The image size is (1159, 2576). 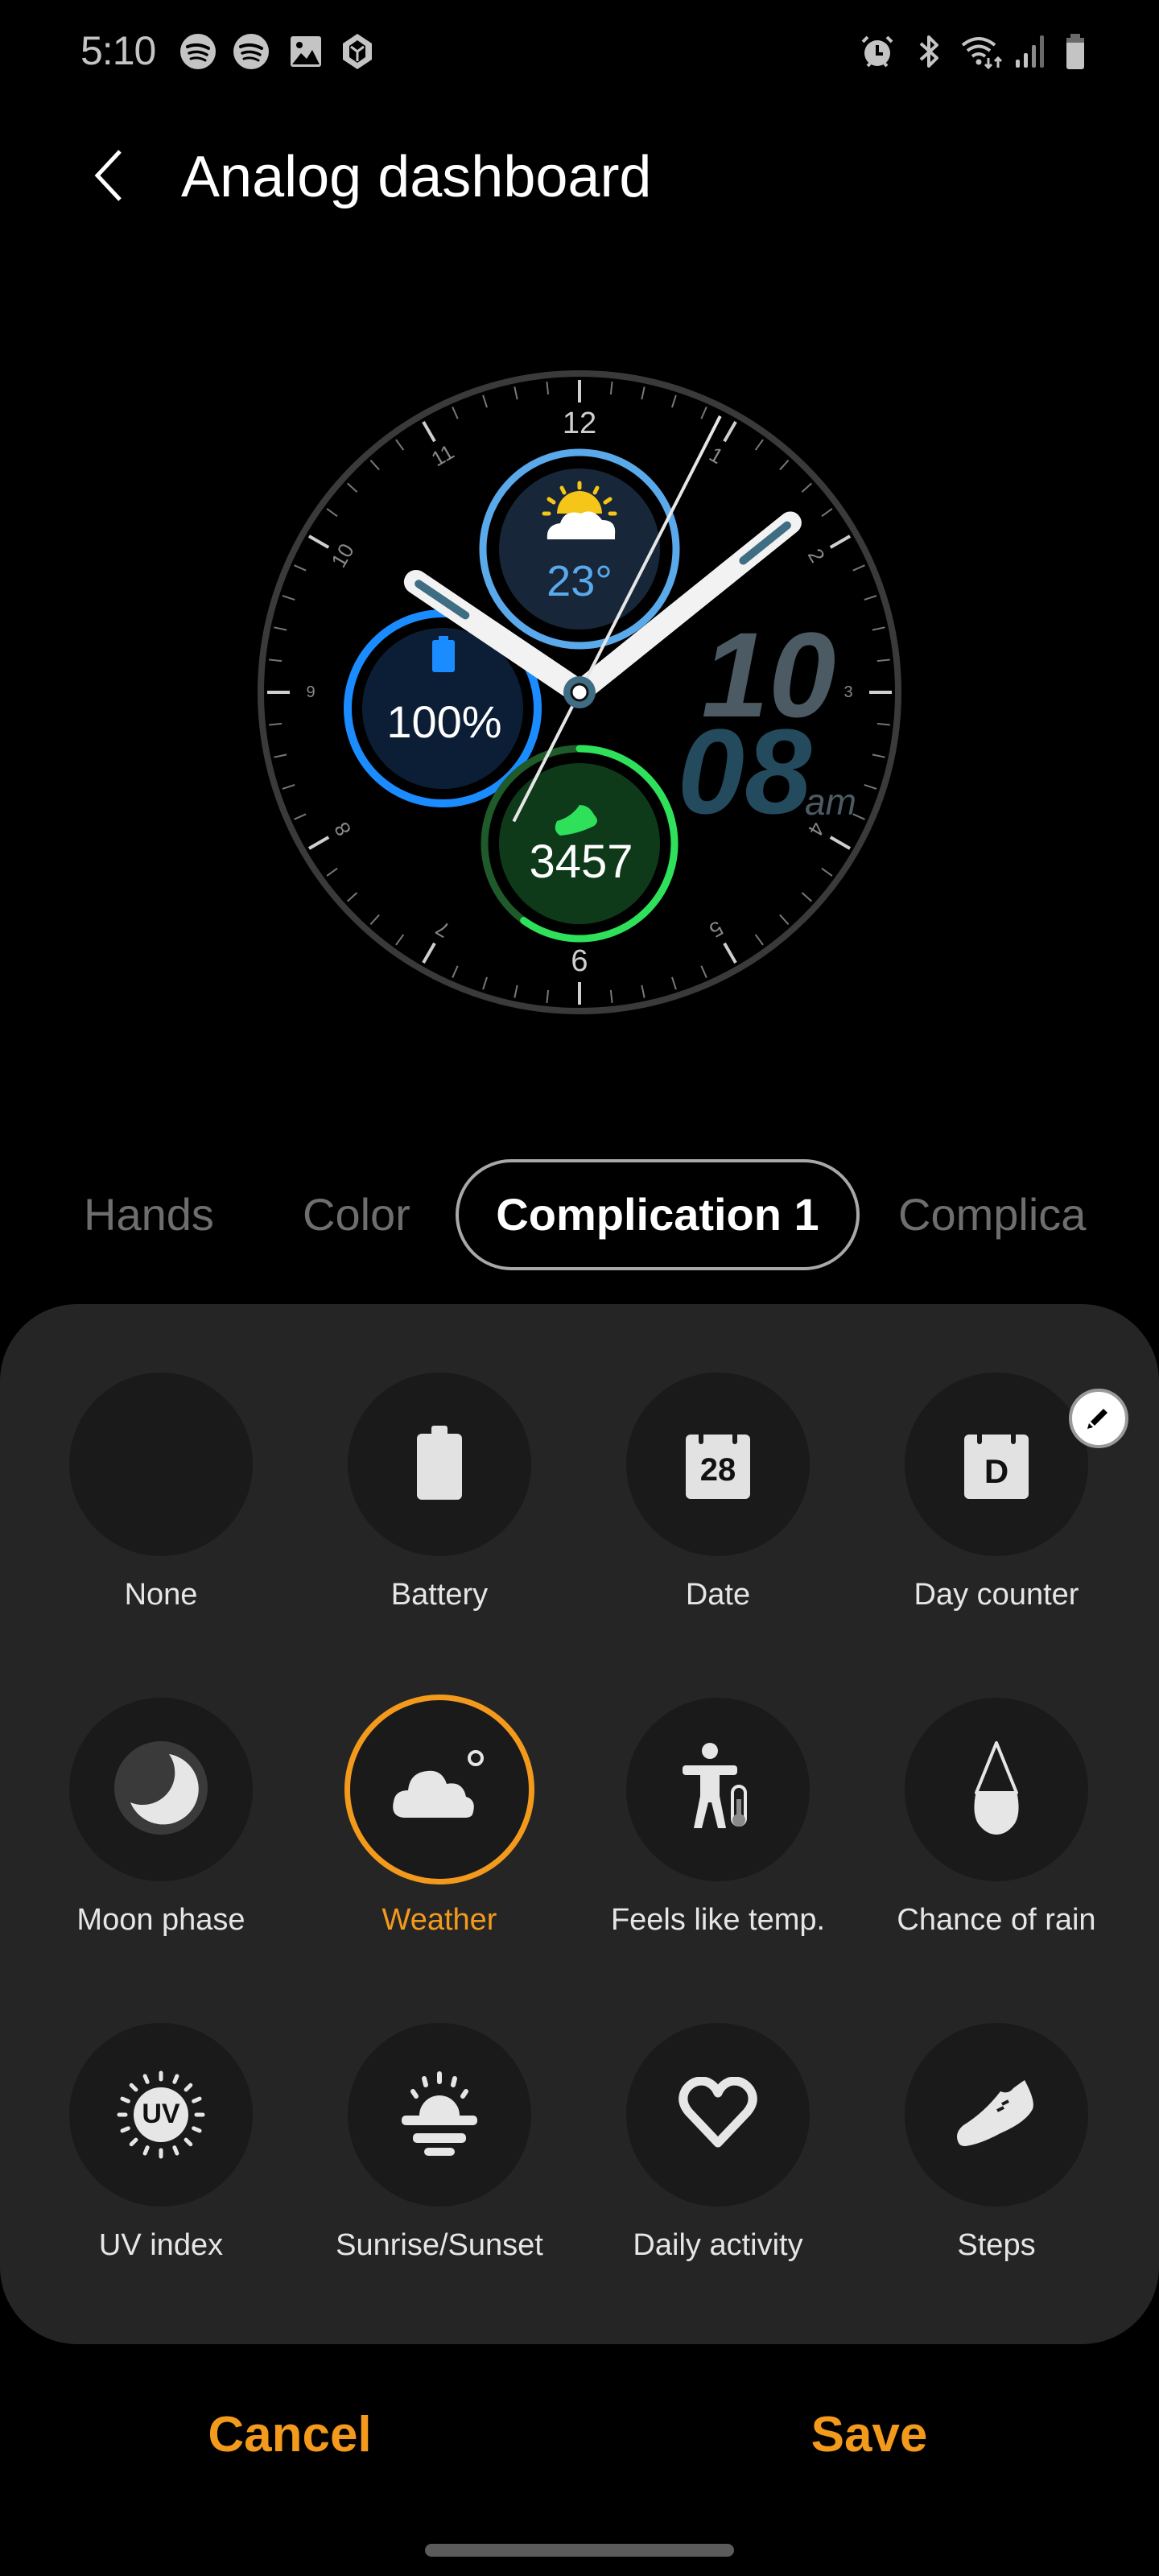 I want to click on option-label: None, so click(x=161, y=1595).